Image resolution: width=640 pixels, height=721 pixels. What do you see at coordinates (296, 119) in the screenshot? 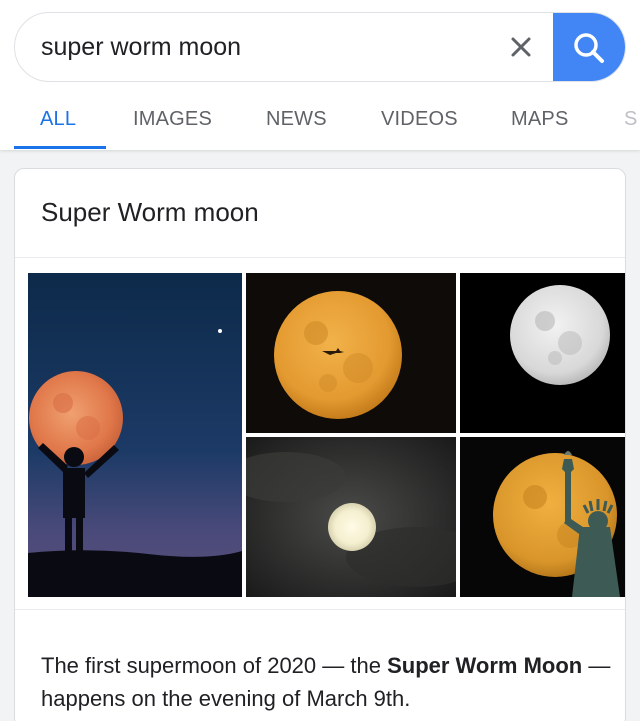
I see `tab-news: NEWS` at bounding box center [296, 119].